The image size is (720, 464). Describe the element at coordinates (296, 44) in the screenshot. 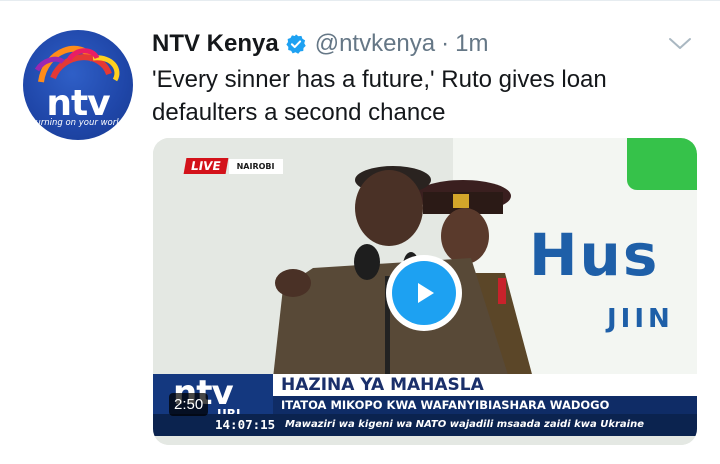

I see `verified-badge-icon` at that location.